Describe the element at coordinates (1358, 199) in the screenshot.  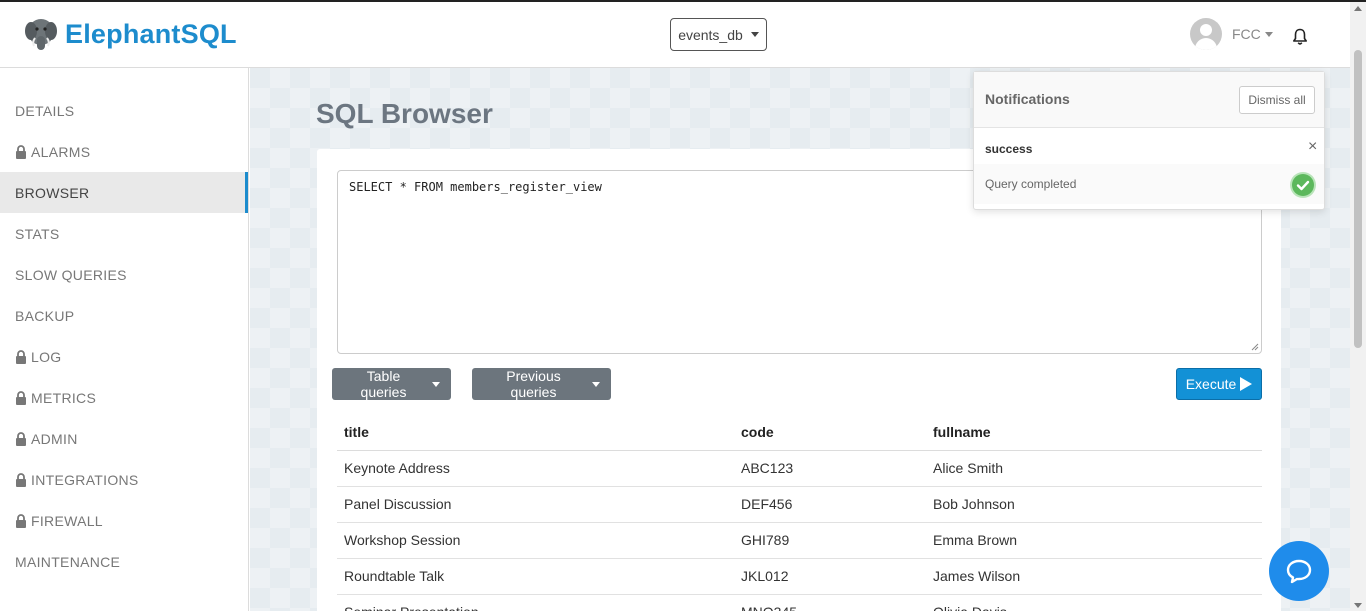
I see `scrollbar-thumb` at that location.